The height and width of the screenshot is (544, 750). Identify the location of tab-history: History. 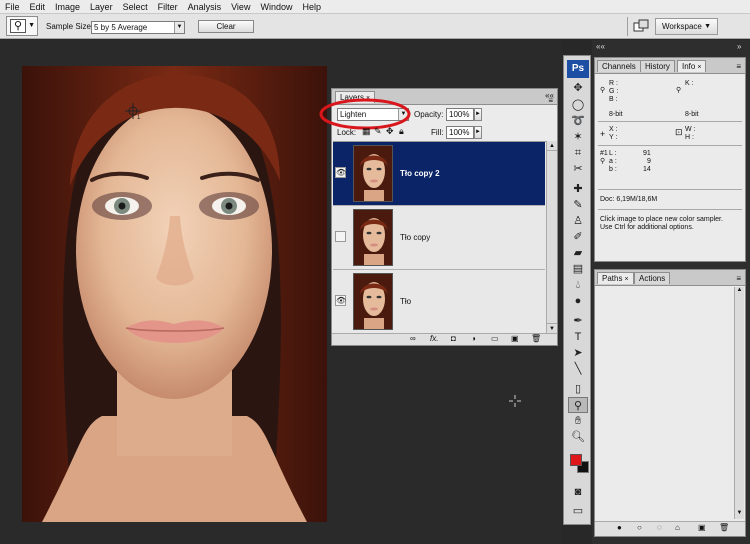
(657, 66).